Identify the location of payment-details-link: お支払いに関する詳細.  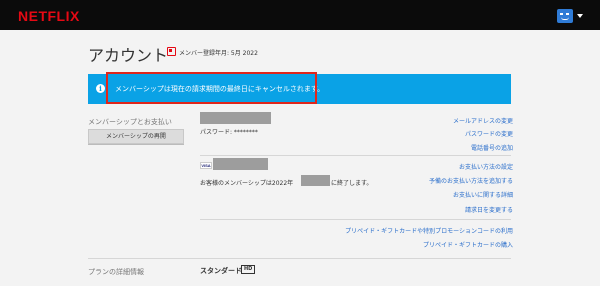
(483, 194).